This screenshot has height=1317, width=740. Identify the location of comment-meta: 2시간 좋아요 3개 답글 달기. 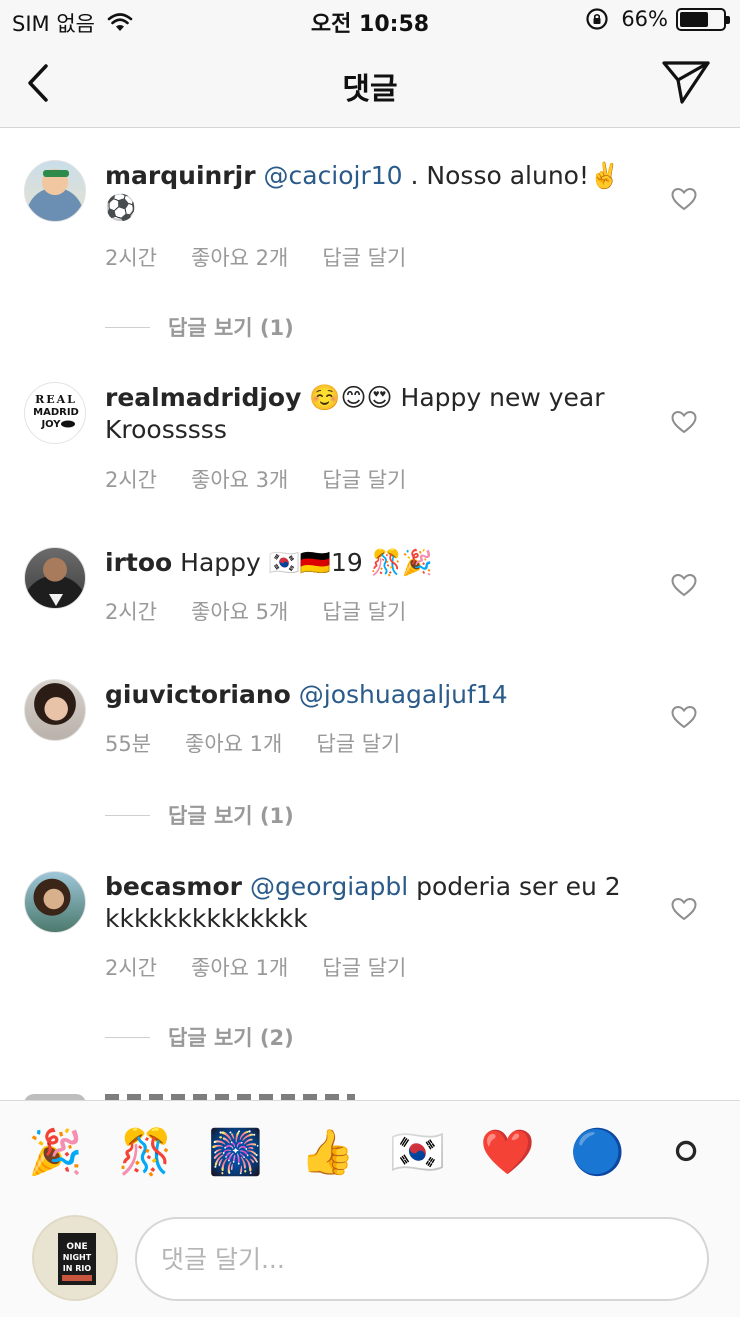
(255, 479).